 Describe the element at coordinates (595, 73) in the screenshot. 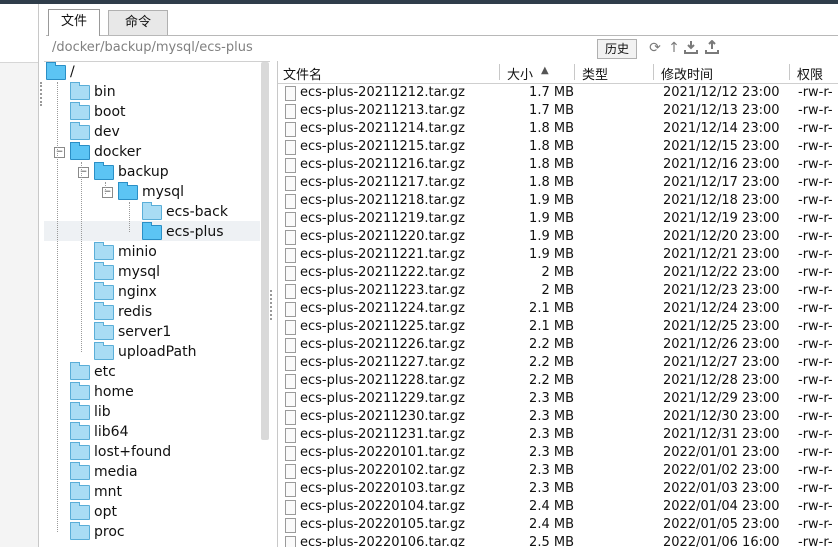

I see `column-header-type: 类型` at that location.